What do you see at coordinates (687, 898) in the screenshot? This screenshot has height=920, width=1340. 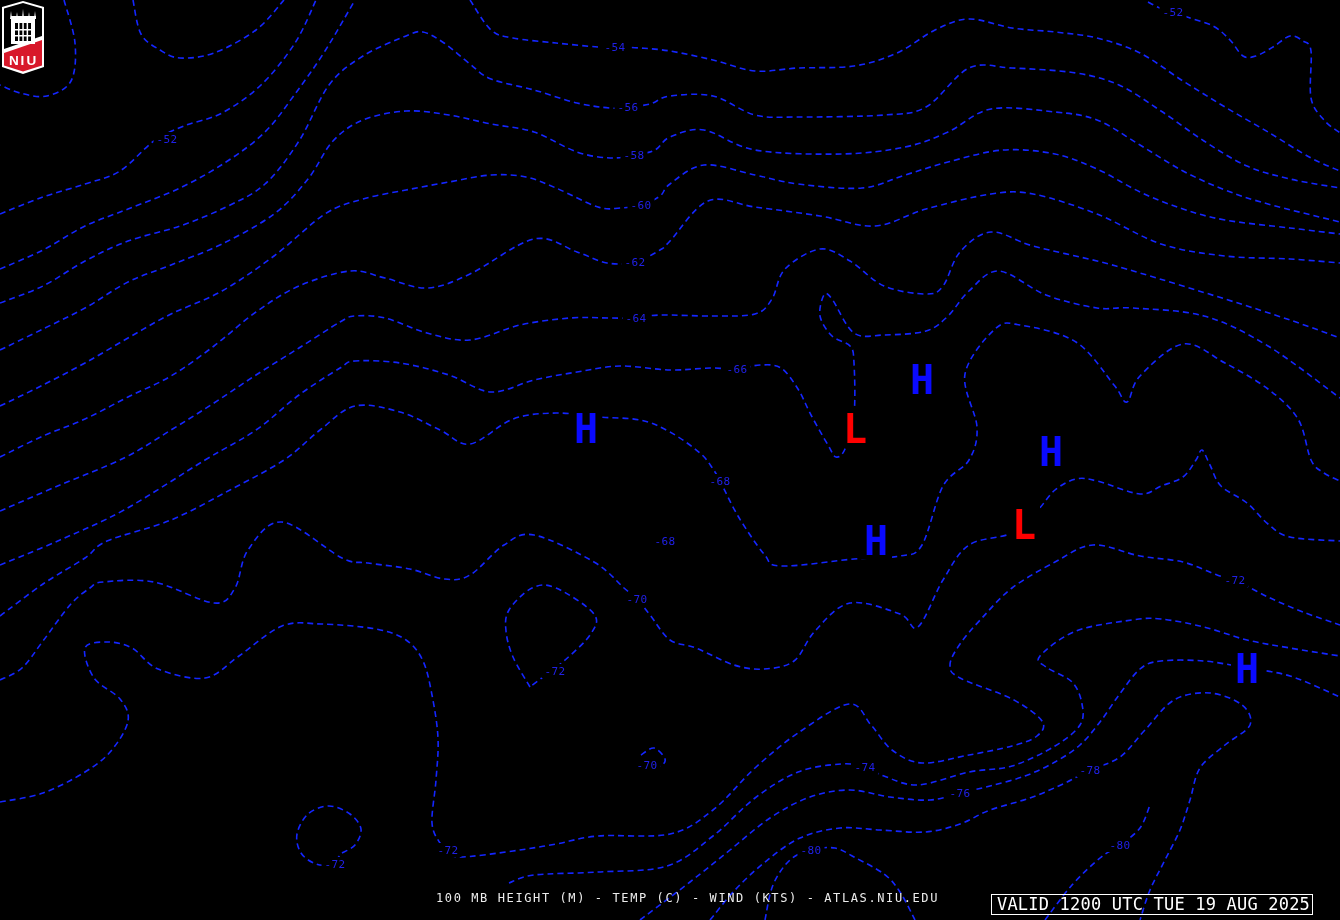 I see `map-caption: 100 MB HEIGHT (M) - TEMP (C) - WIND (KTS) - ATLAS.NIU.EDU` at bounding box center [687, 898].